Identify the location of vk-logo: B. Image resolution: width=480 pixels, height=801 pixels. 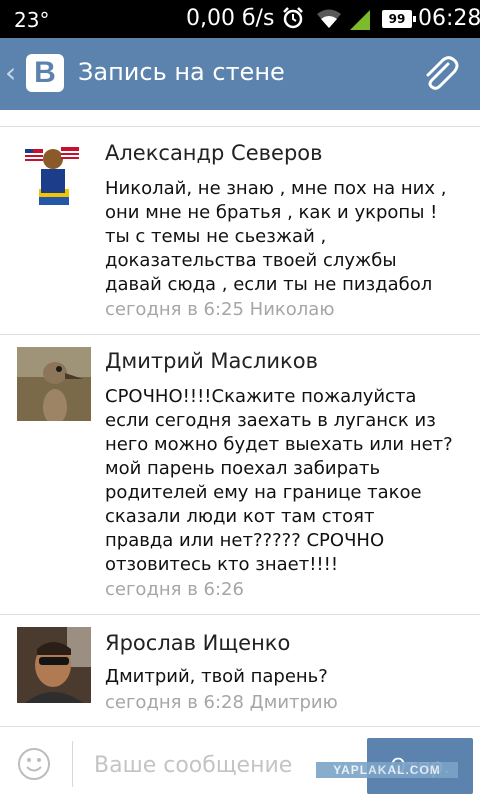
(45, 73).